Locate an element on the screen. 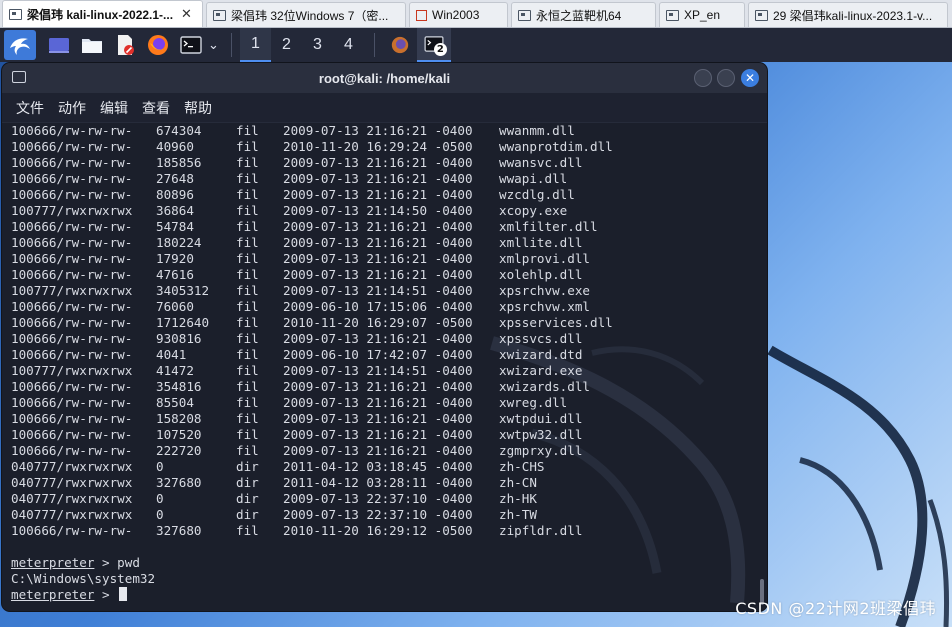 The width and height of the screenshot is (952, 627). firefox-icon is located at coordinates (158, 45).